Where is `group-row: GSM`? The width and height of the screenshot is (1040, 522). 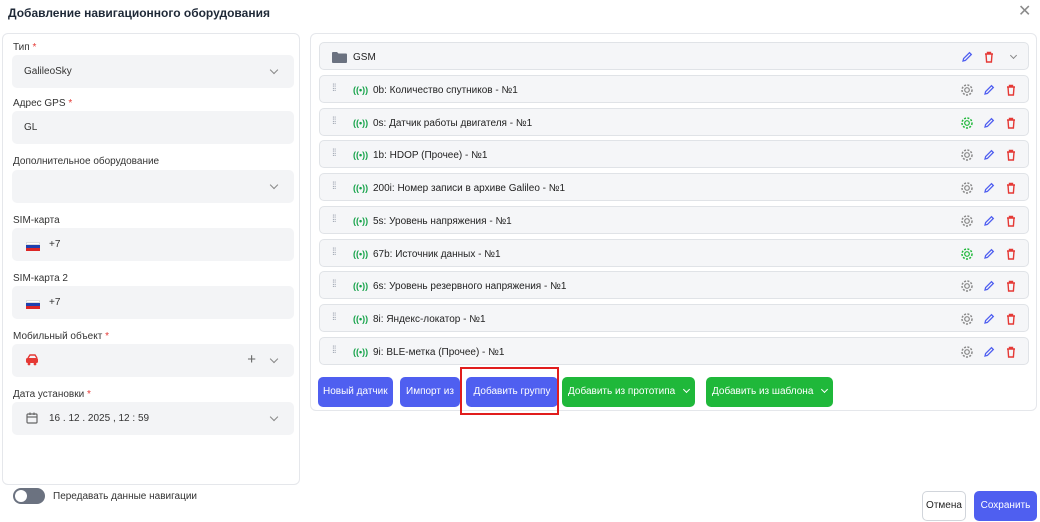
group-row: GSM is located at coordinates (674, 56).